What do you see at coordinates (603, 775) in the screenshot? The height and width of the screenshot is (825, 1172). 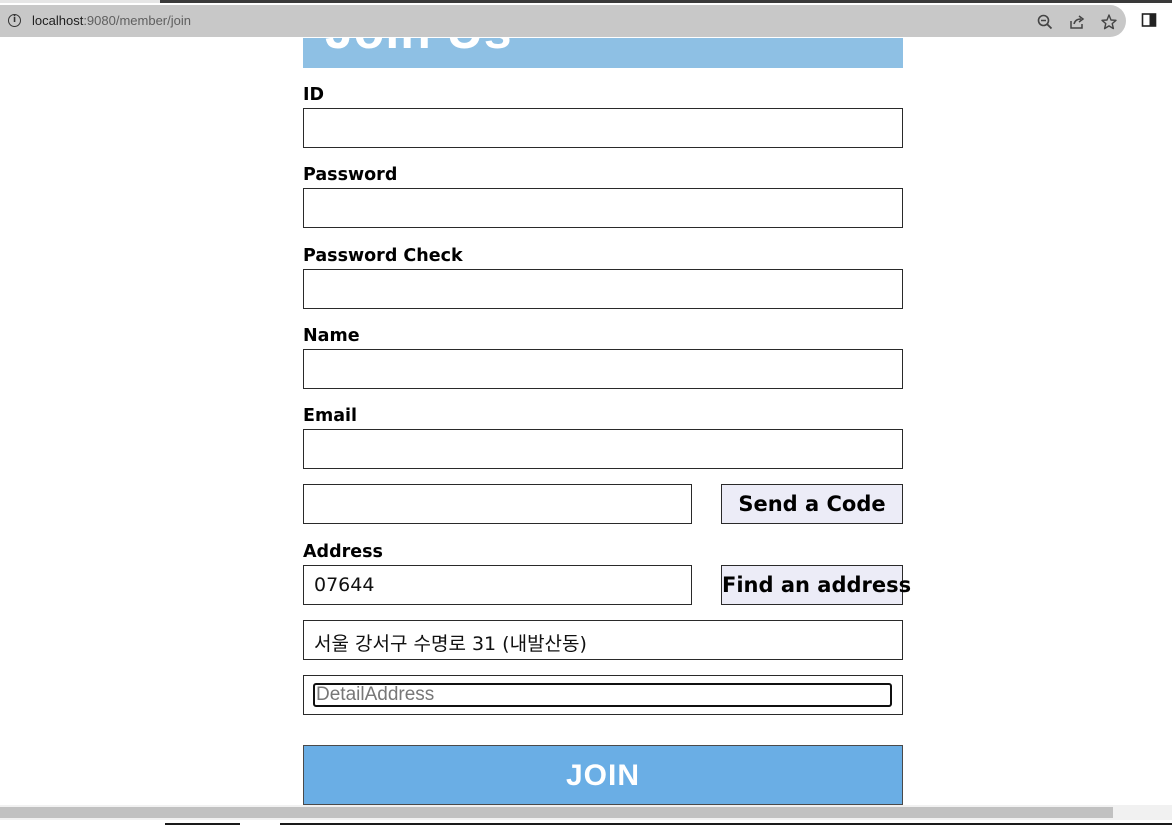 I see `join-button: JOIN` at bounding box center [603, 775].